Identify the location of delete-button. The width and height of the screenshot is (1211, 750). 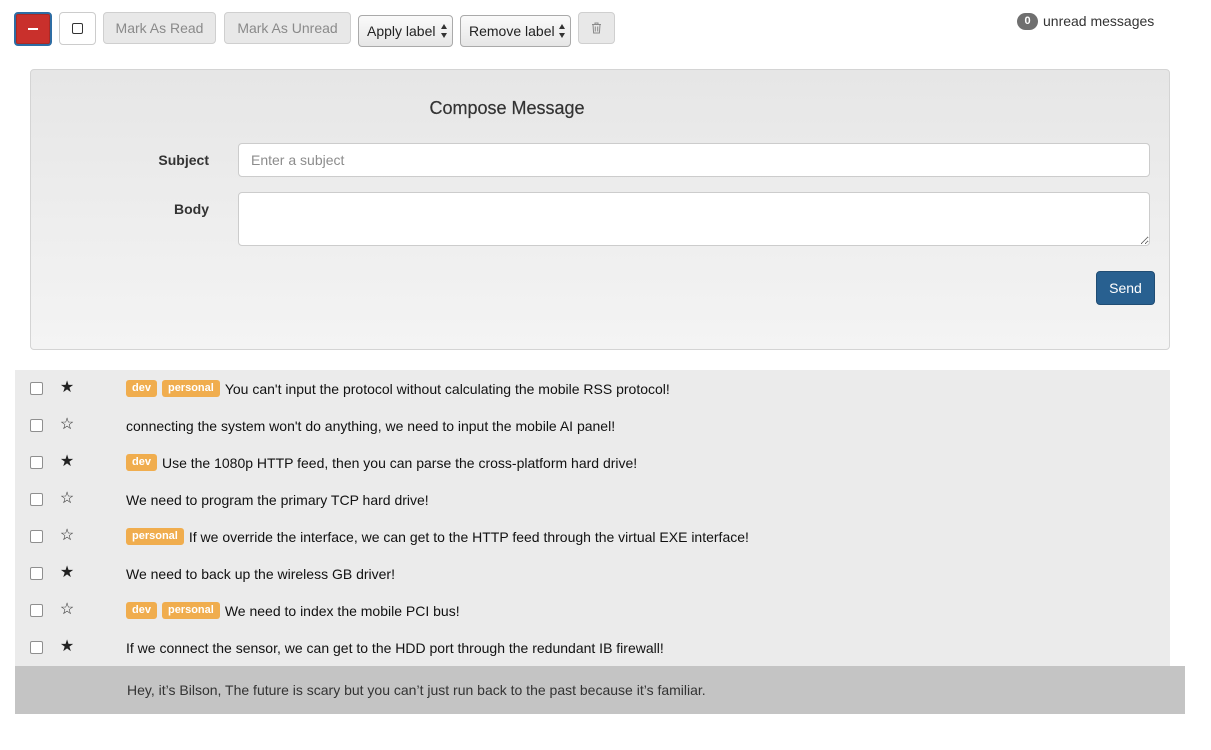
(596, 28).